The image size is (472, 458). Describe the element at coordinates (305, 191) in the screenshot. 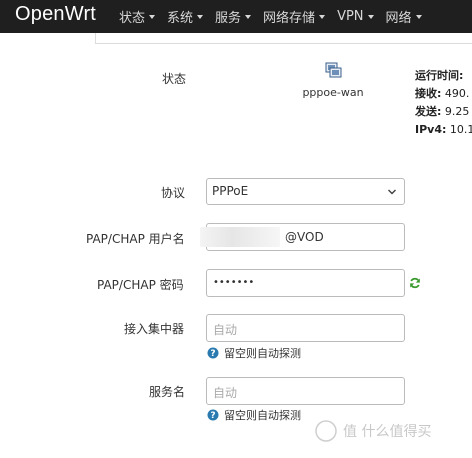

I see `protocol-select: PPPoE` at that location.